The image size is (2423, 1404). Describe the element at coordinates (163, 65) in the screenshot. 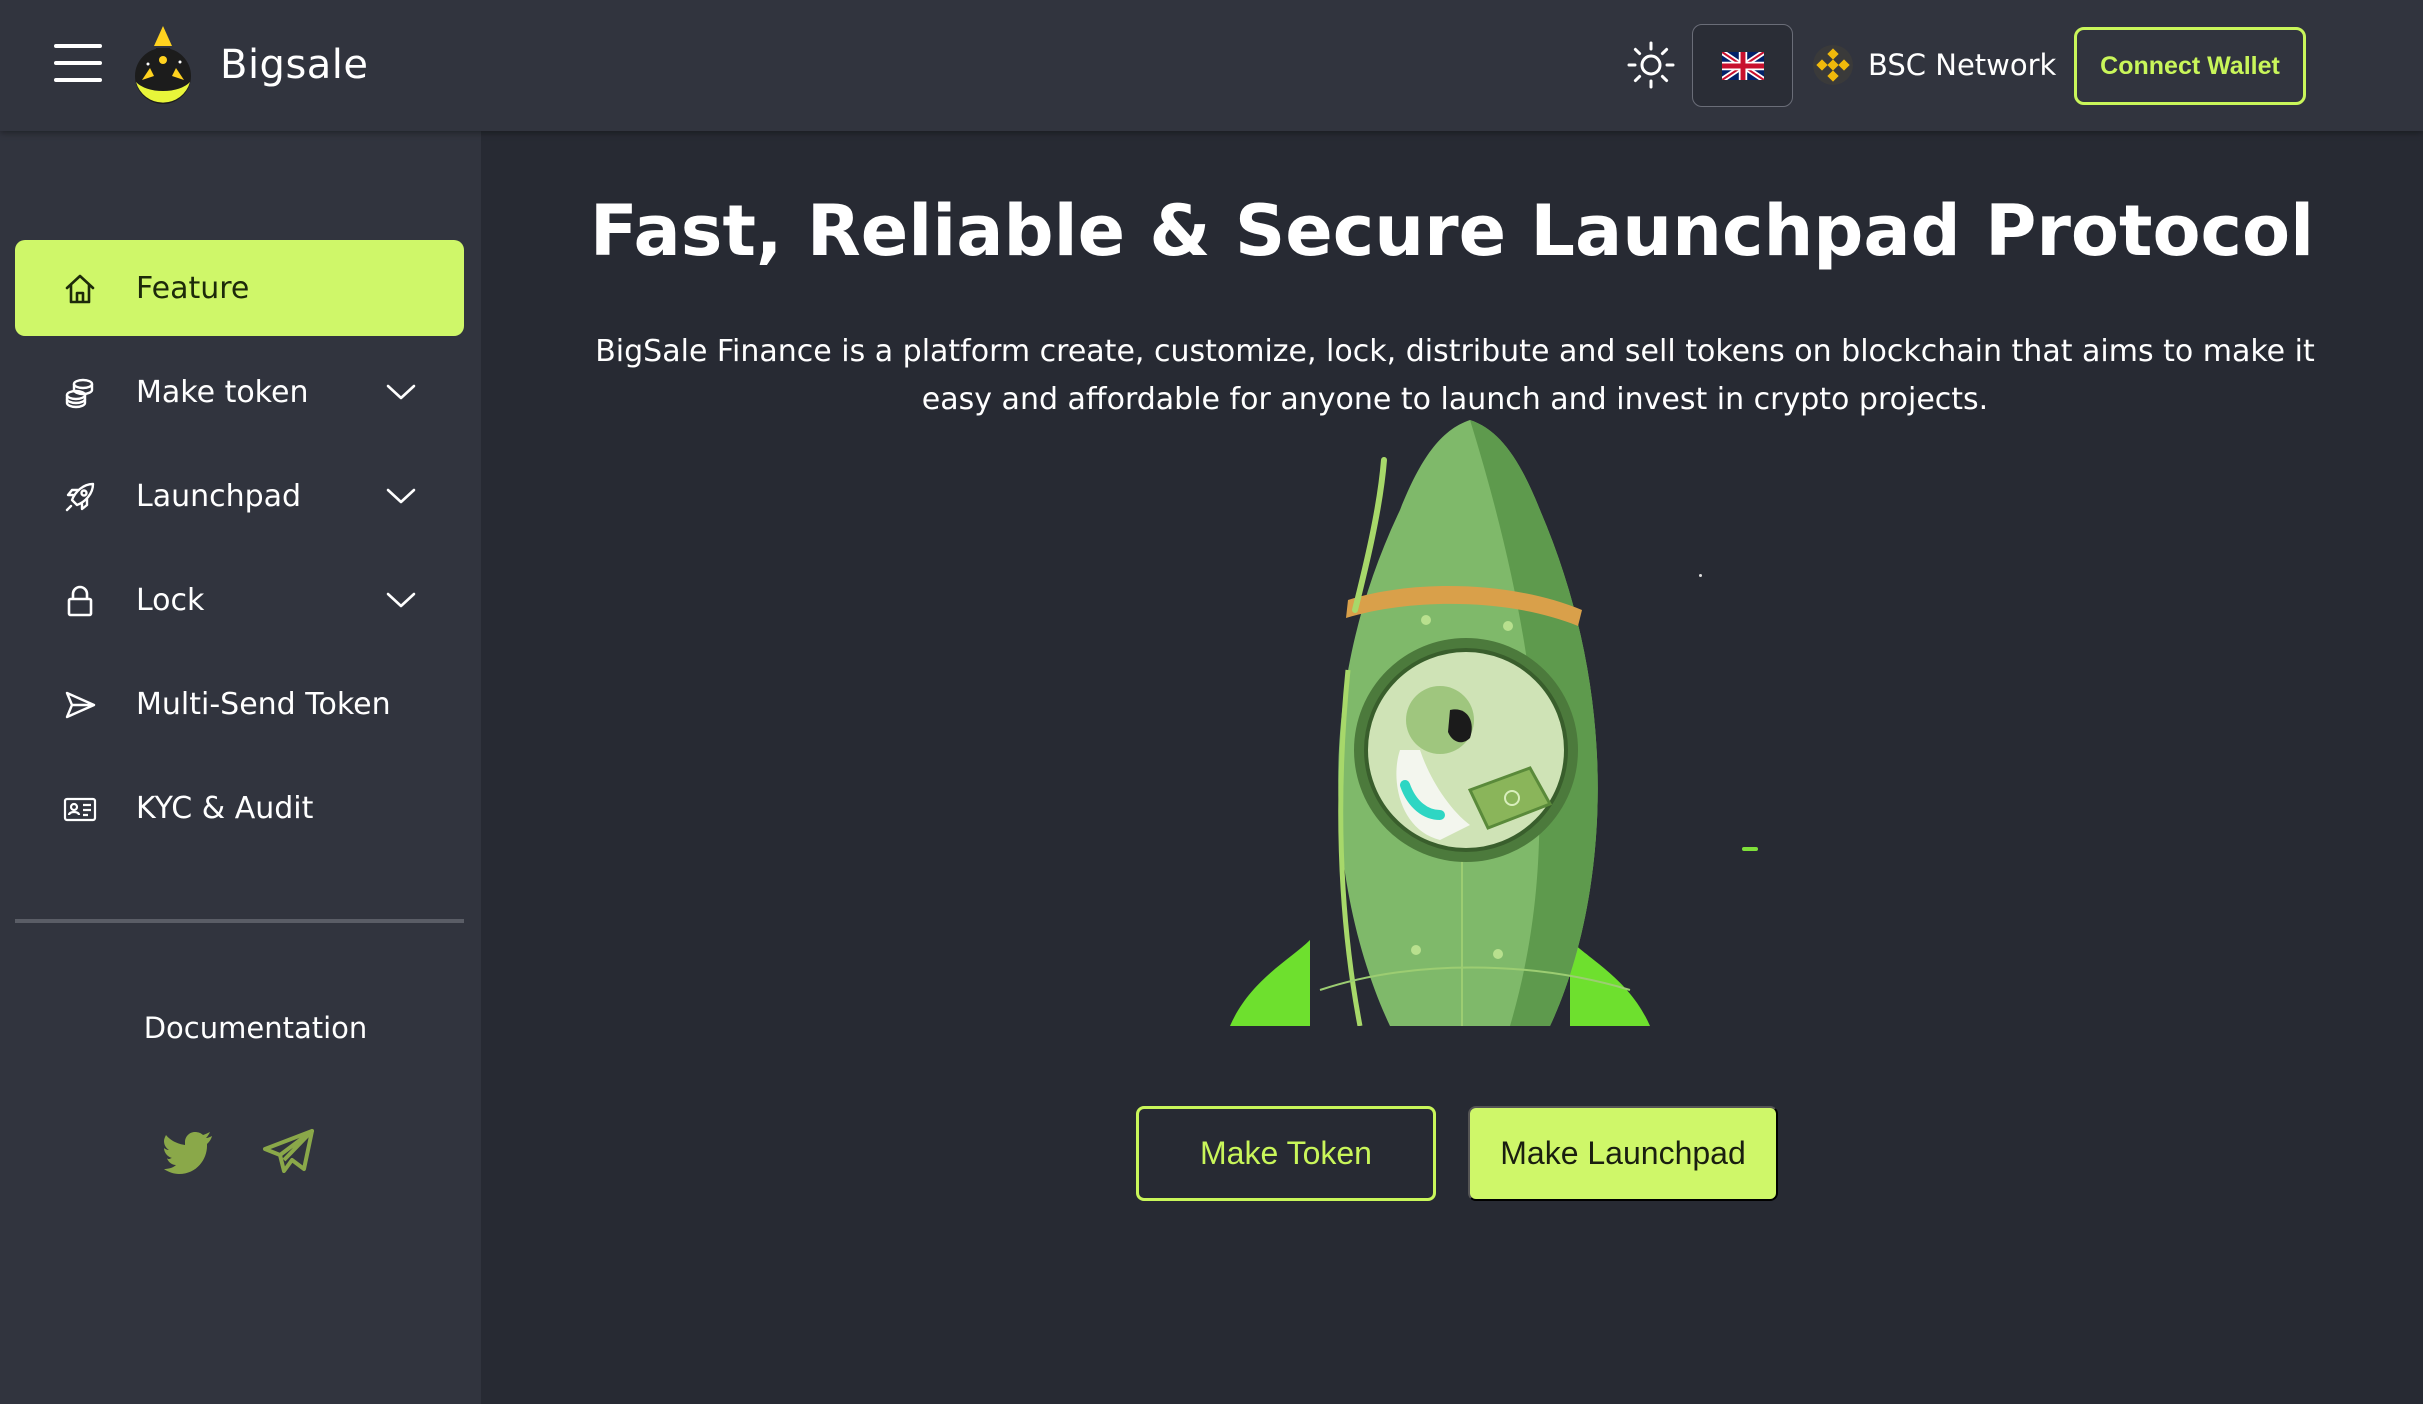

I see `bigsale-logo` at that location.